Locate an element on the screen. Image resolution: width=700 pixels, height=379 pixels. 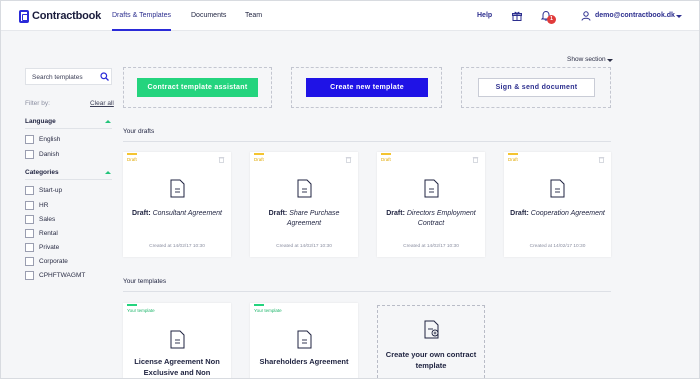
nav-drafts-templates: Drafts & Templates is located at coordinates (142, 16).